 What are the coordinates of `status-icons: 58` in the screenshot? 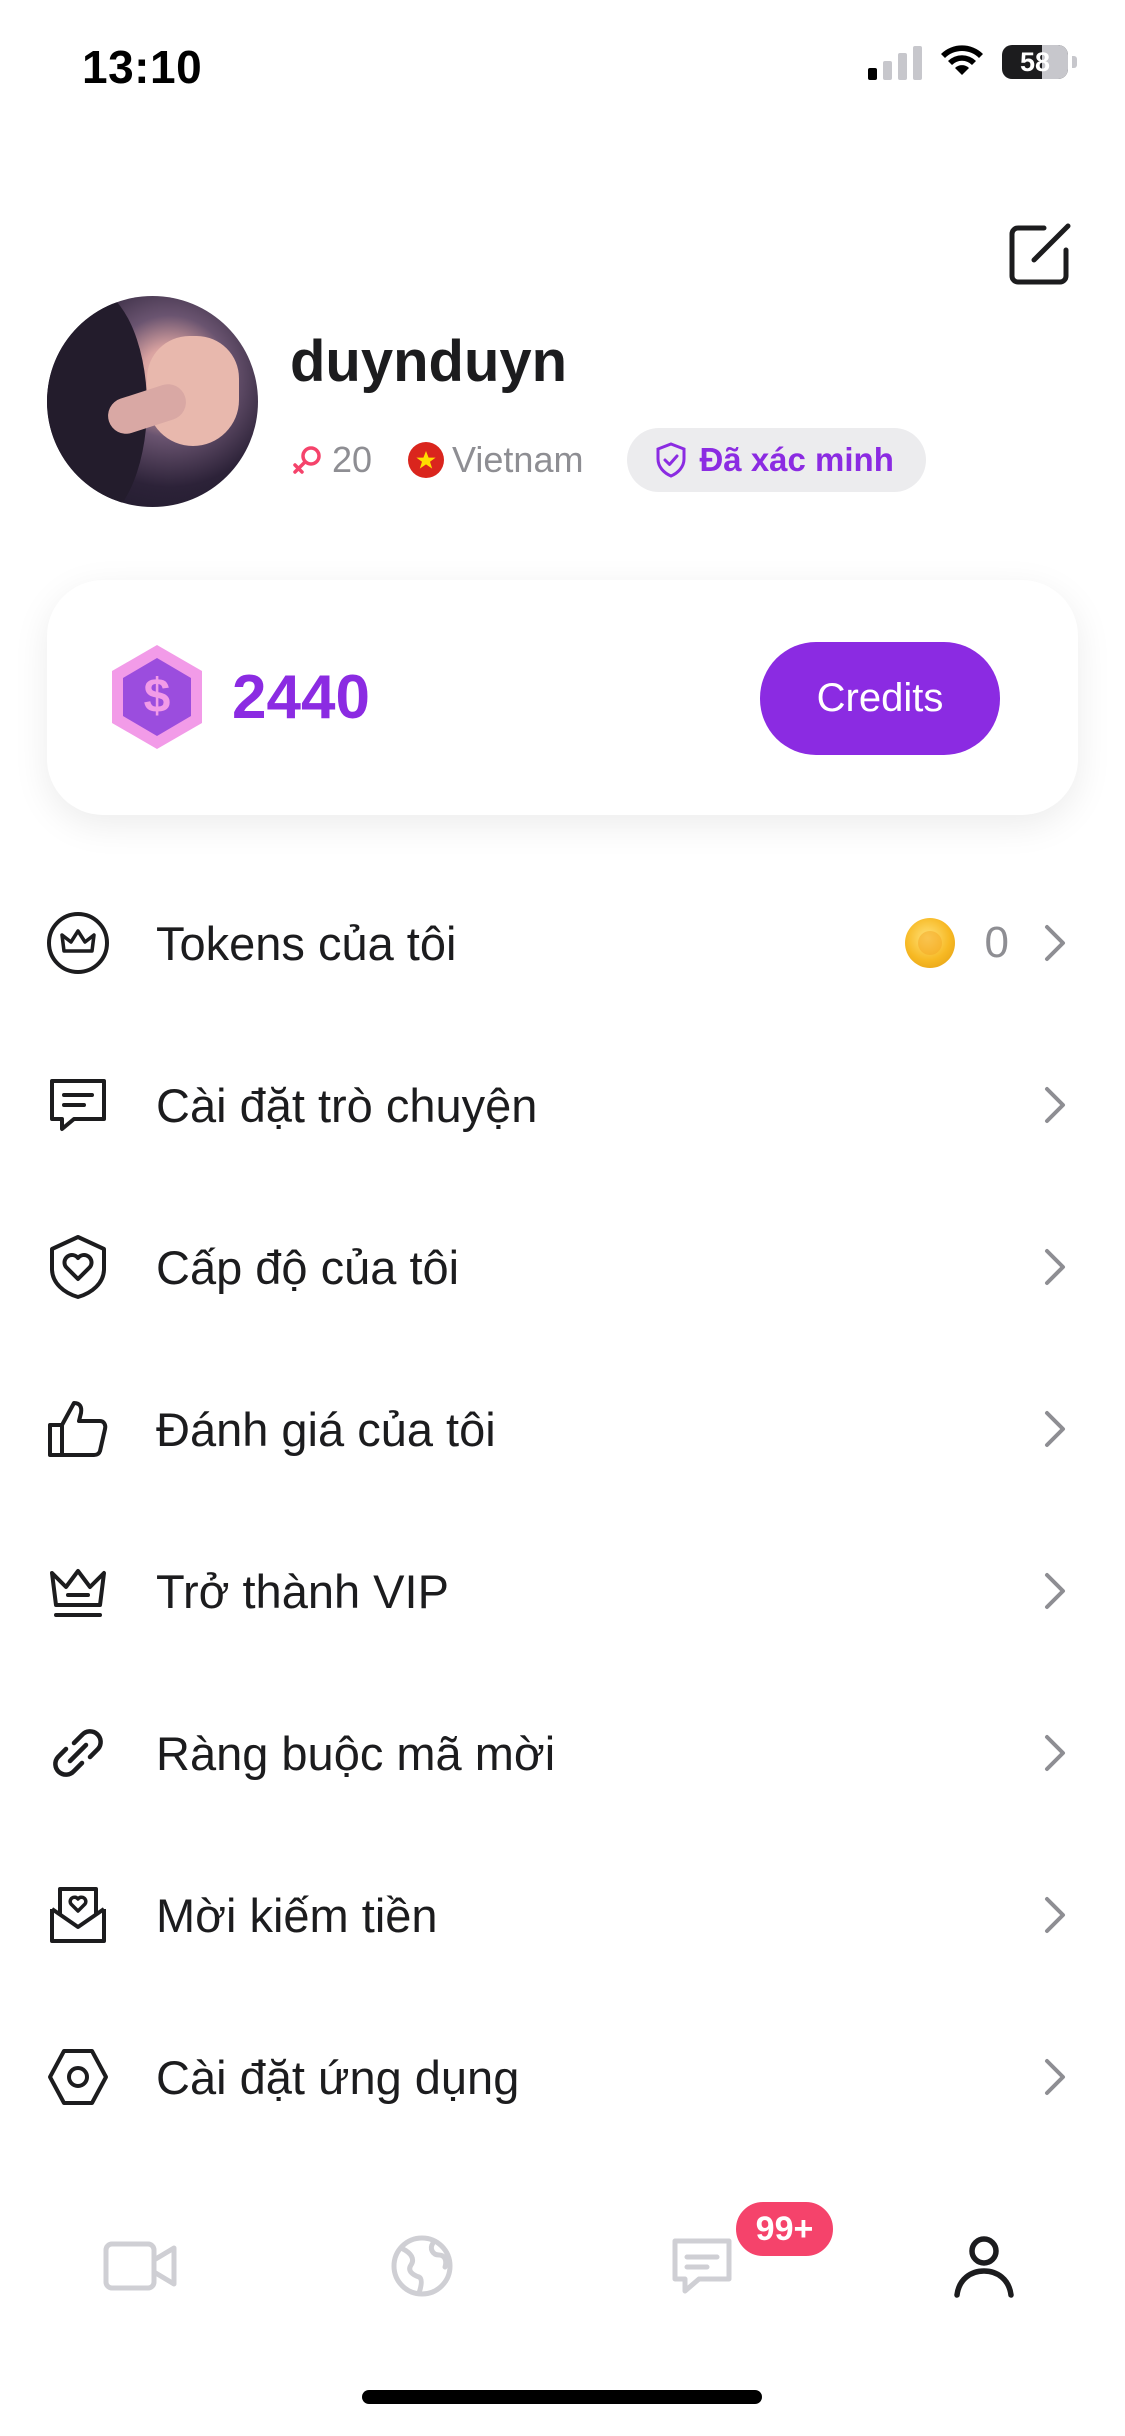 It's located at (972, 62).